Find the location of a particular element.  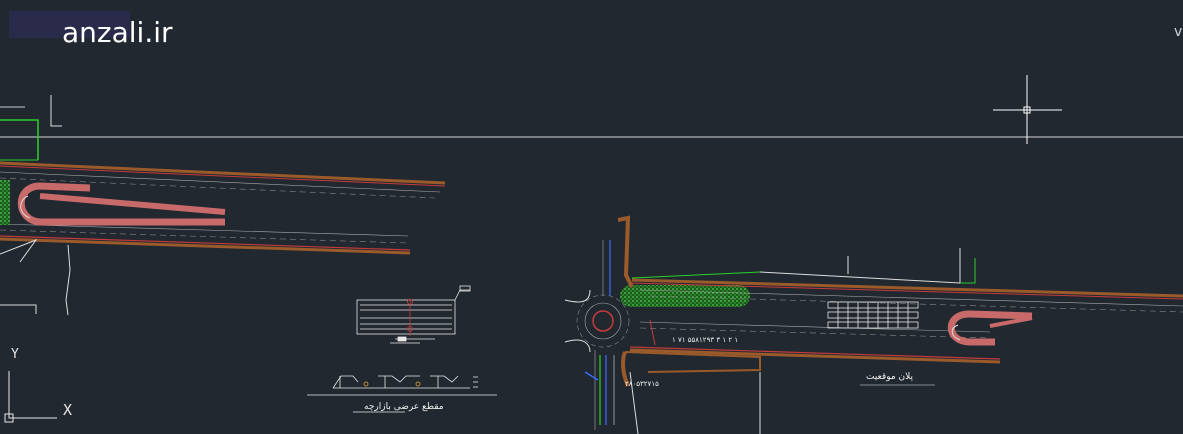

ucs-icon is located at coordinates (30, 397).